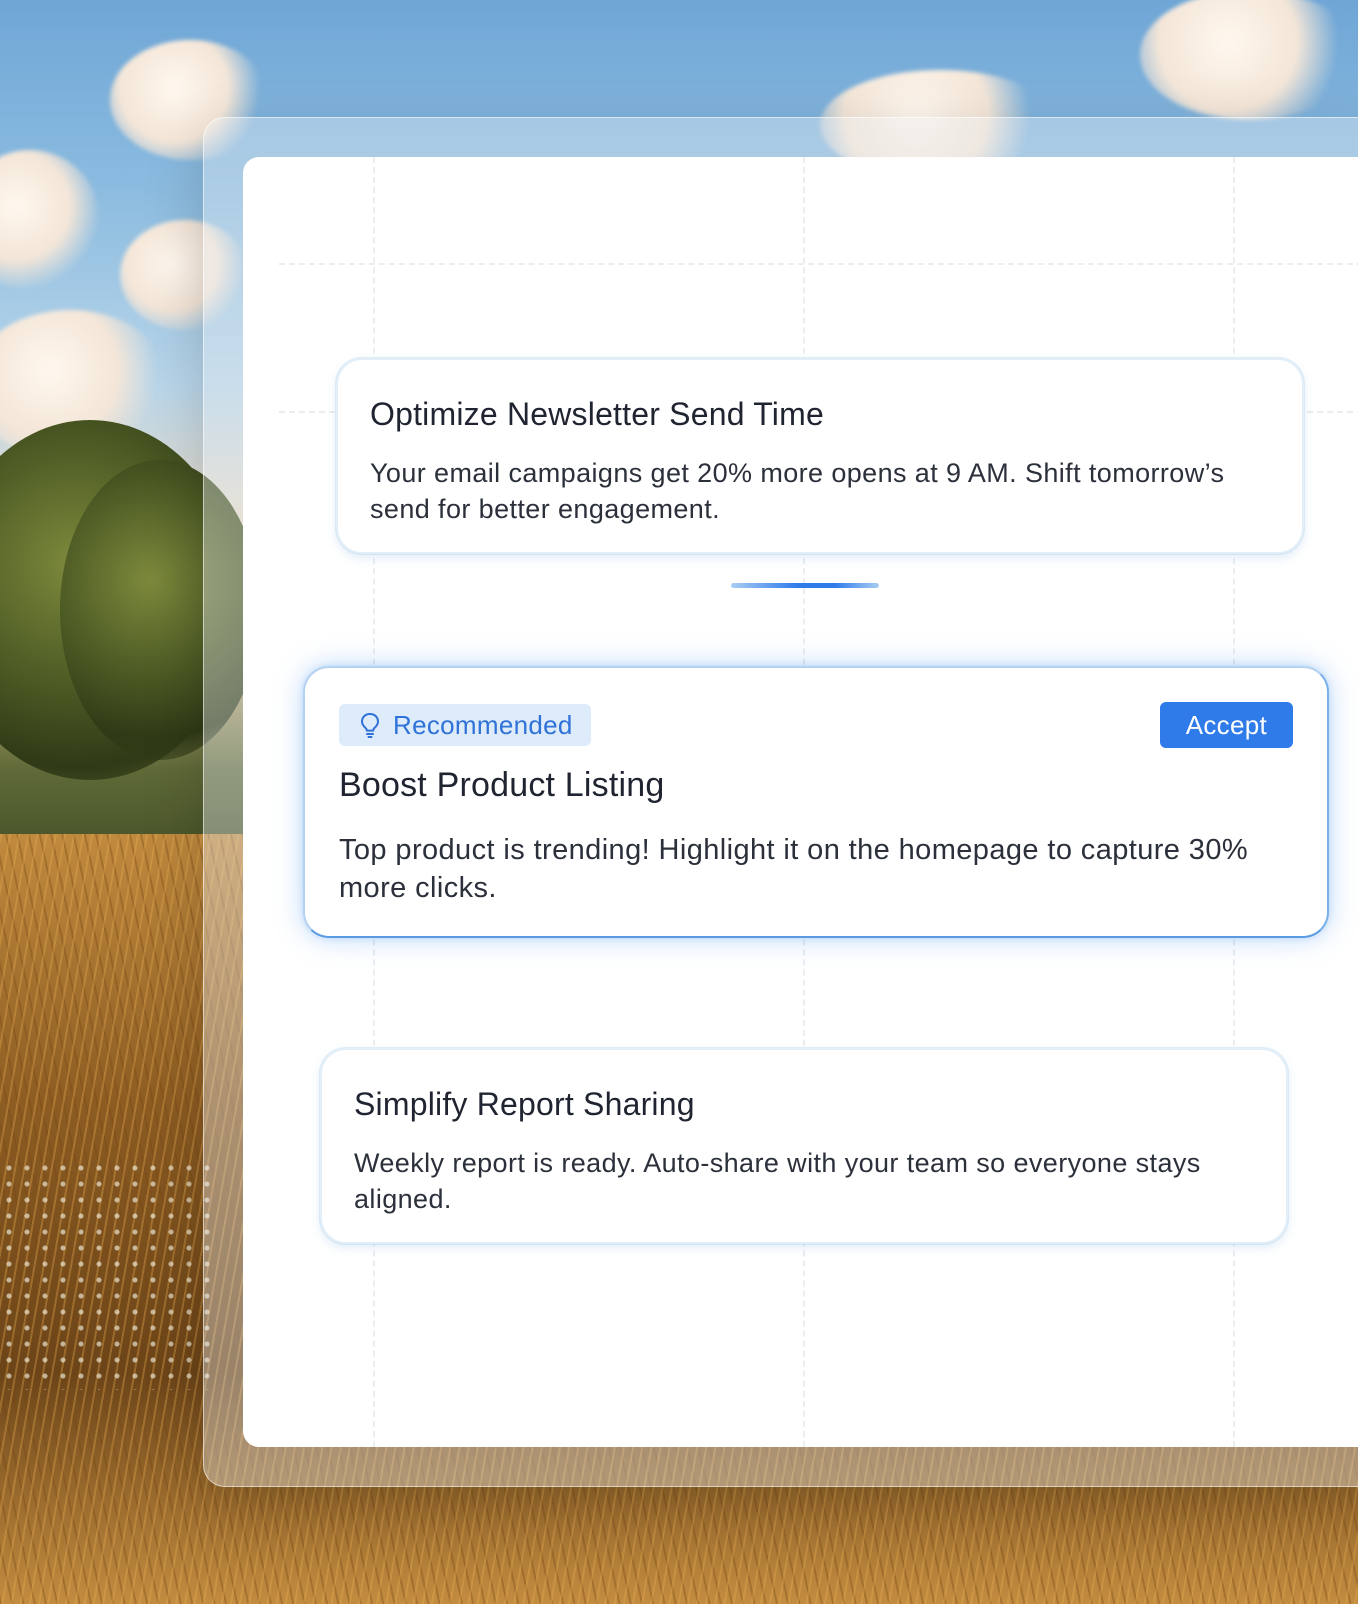  I want to click on grid-line, so click(818, 264).